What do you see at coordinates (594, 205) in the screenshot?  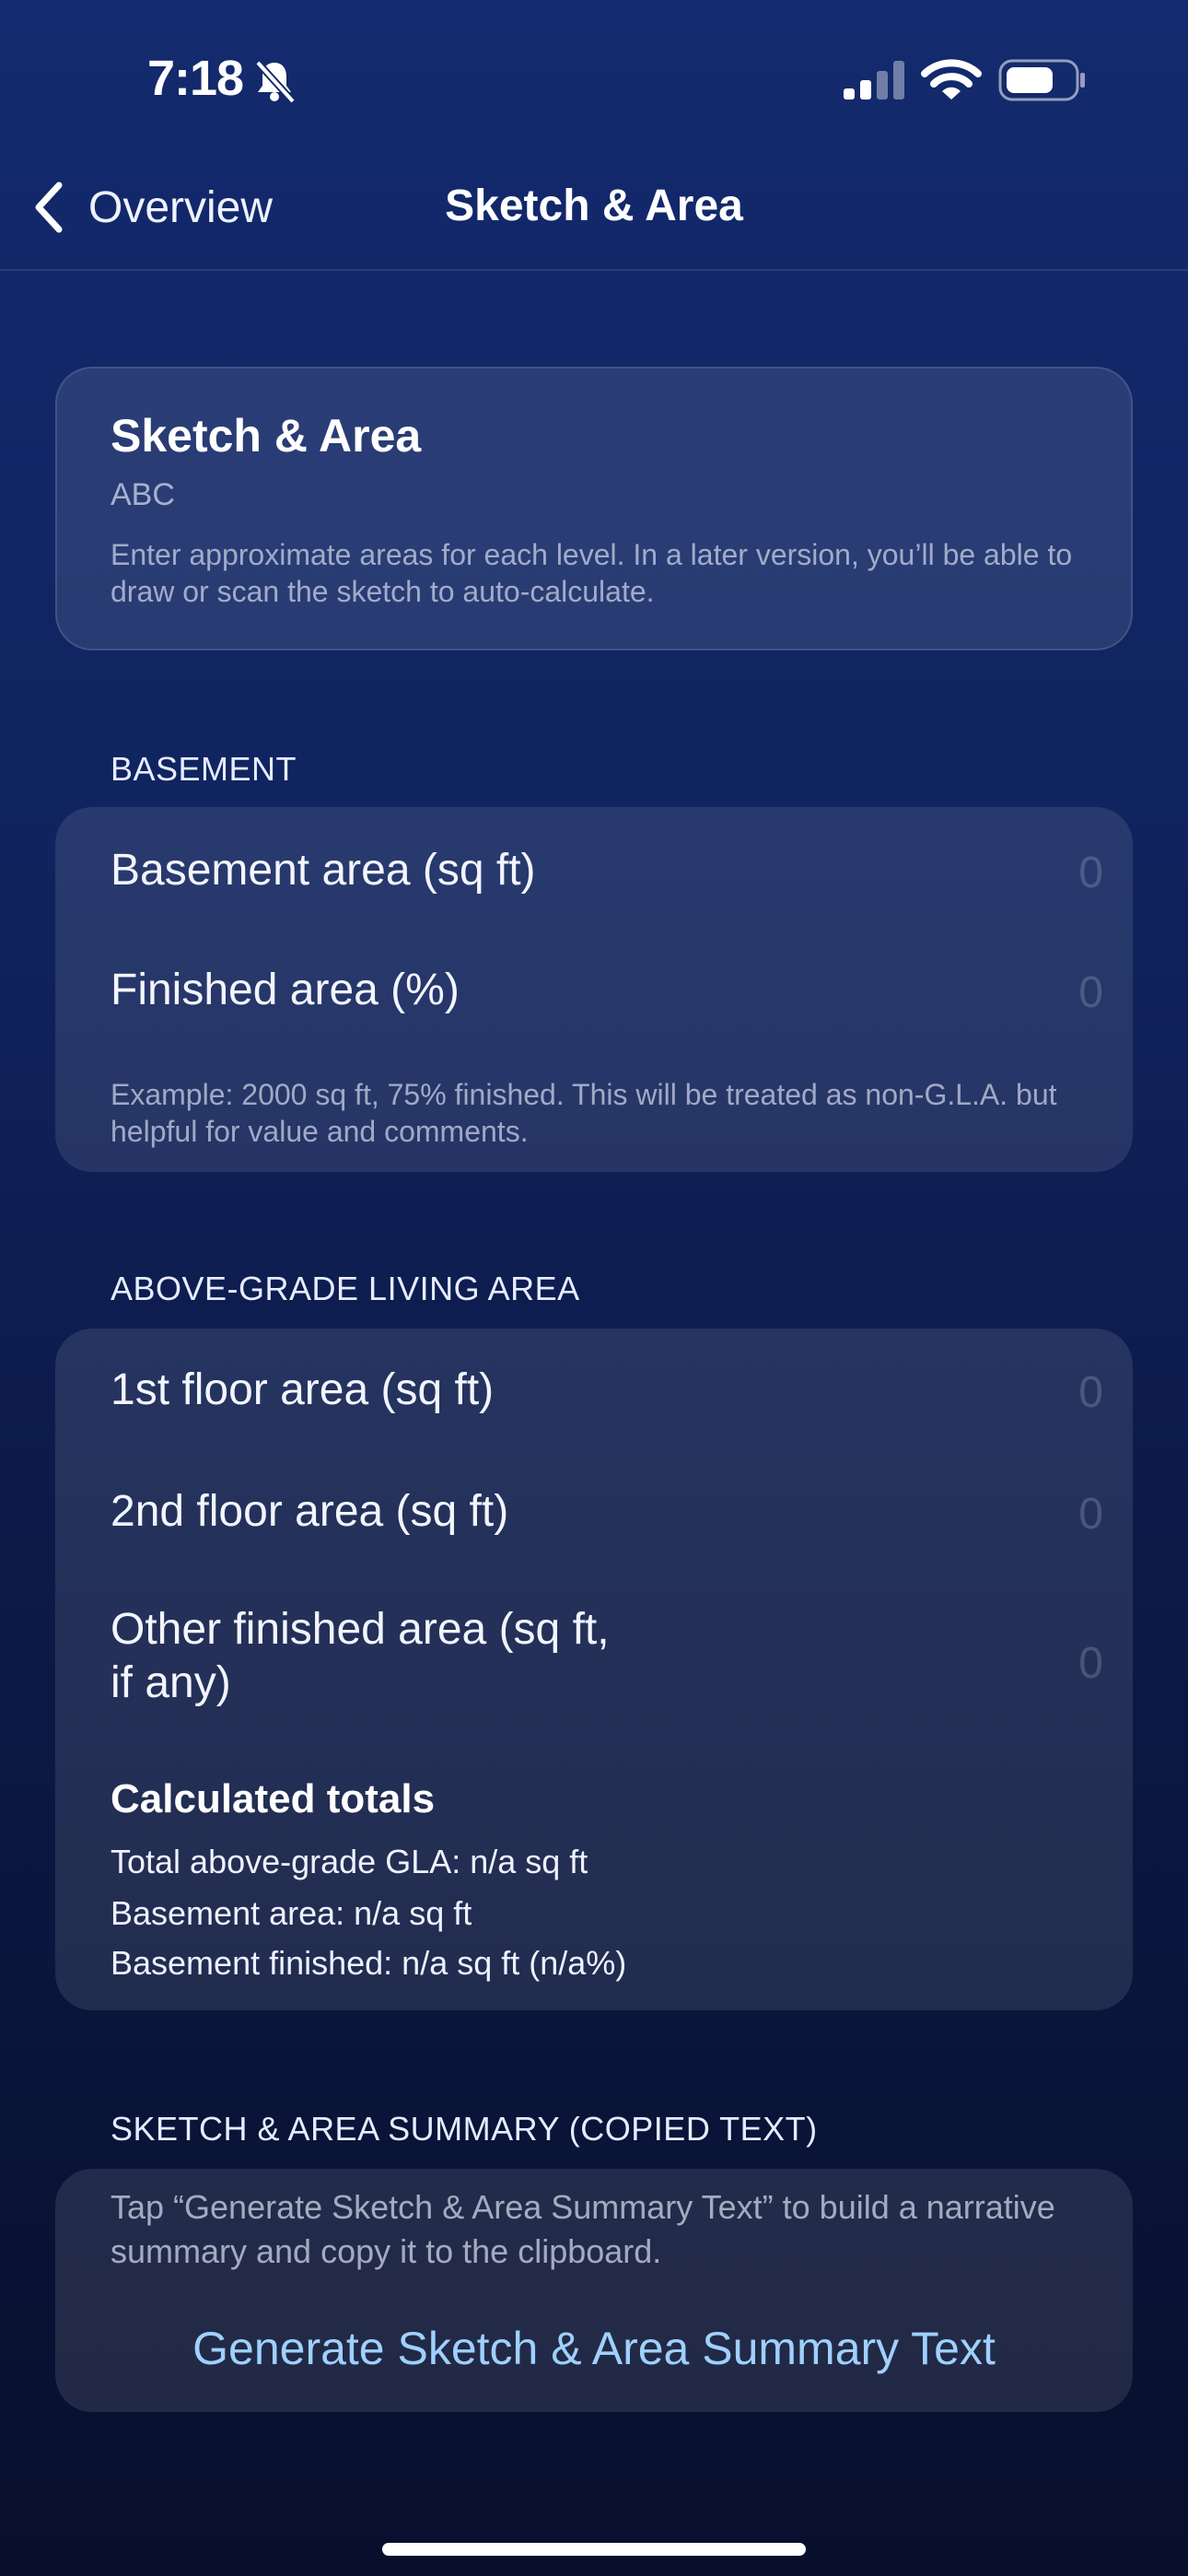 I see `page-title: Sketch & Area` at bounding box center [594, 205].